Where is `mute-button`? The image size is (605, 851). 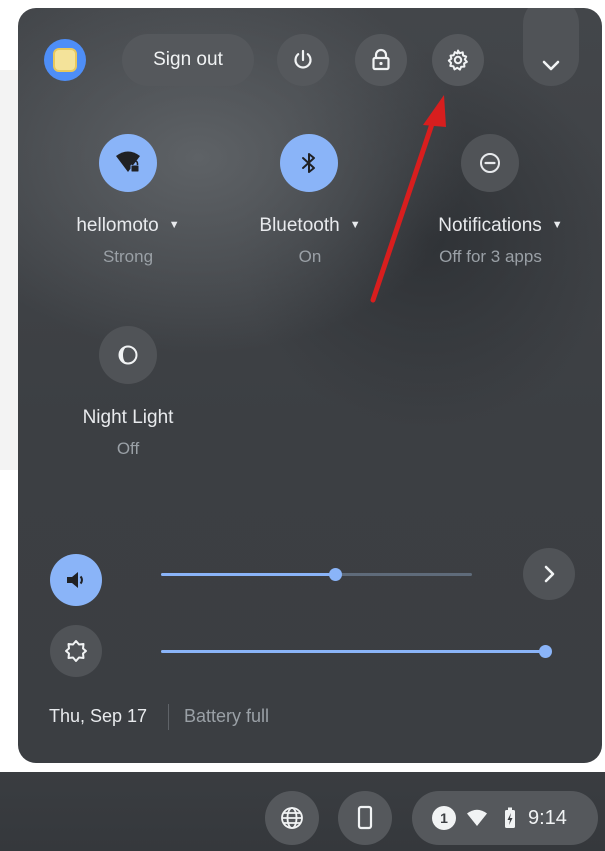 mute-button is located at coordinates (76, 580).